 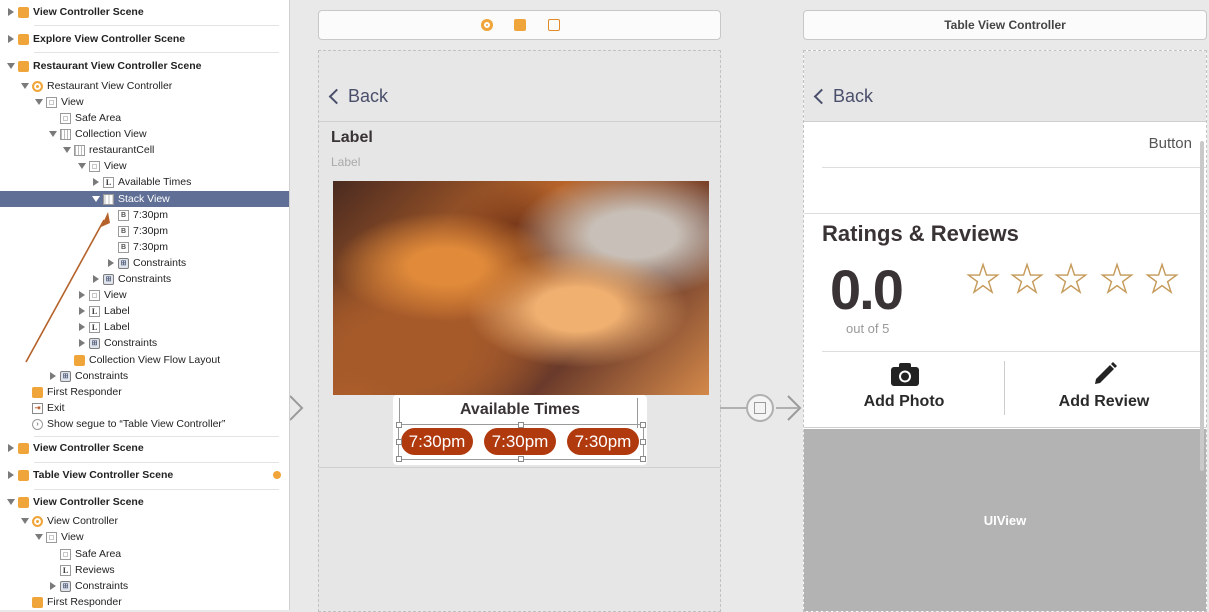 What do you see at coordinates (437, 441) in the screenshot?
I see `time-button-1: 7:30pm` at bounding box center [437, 441].